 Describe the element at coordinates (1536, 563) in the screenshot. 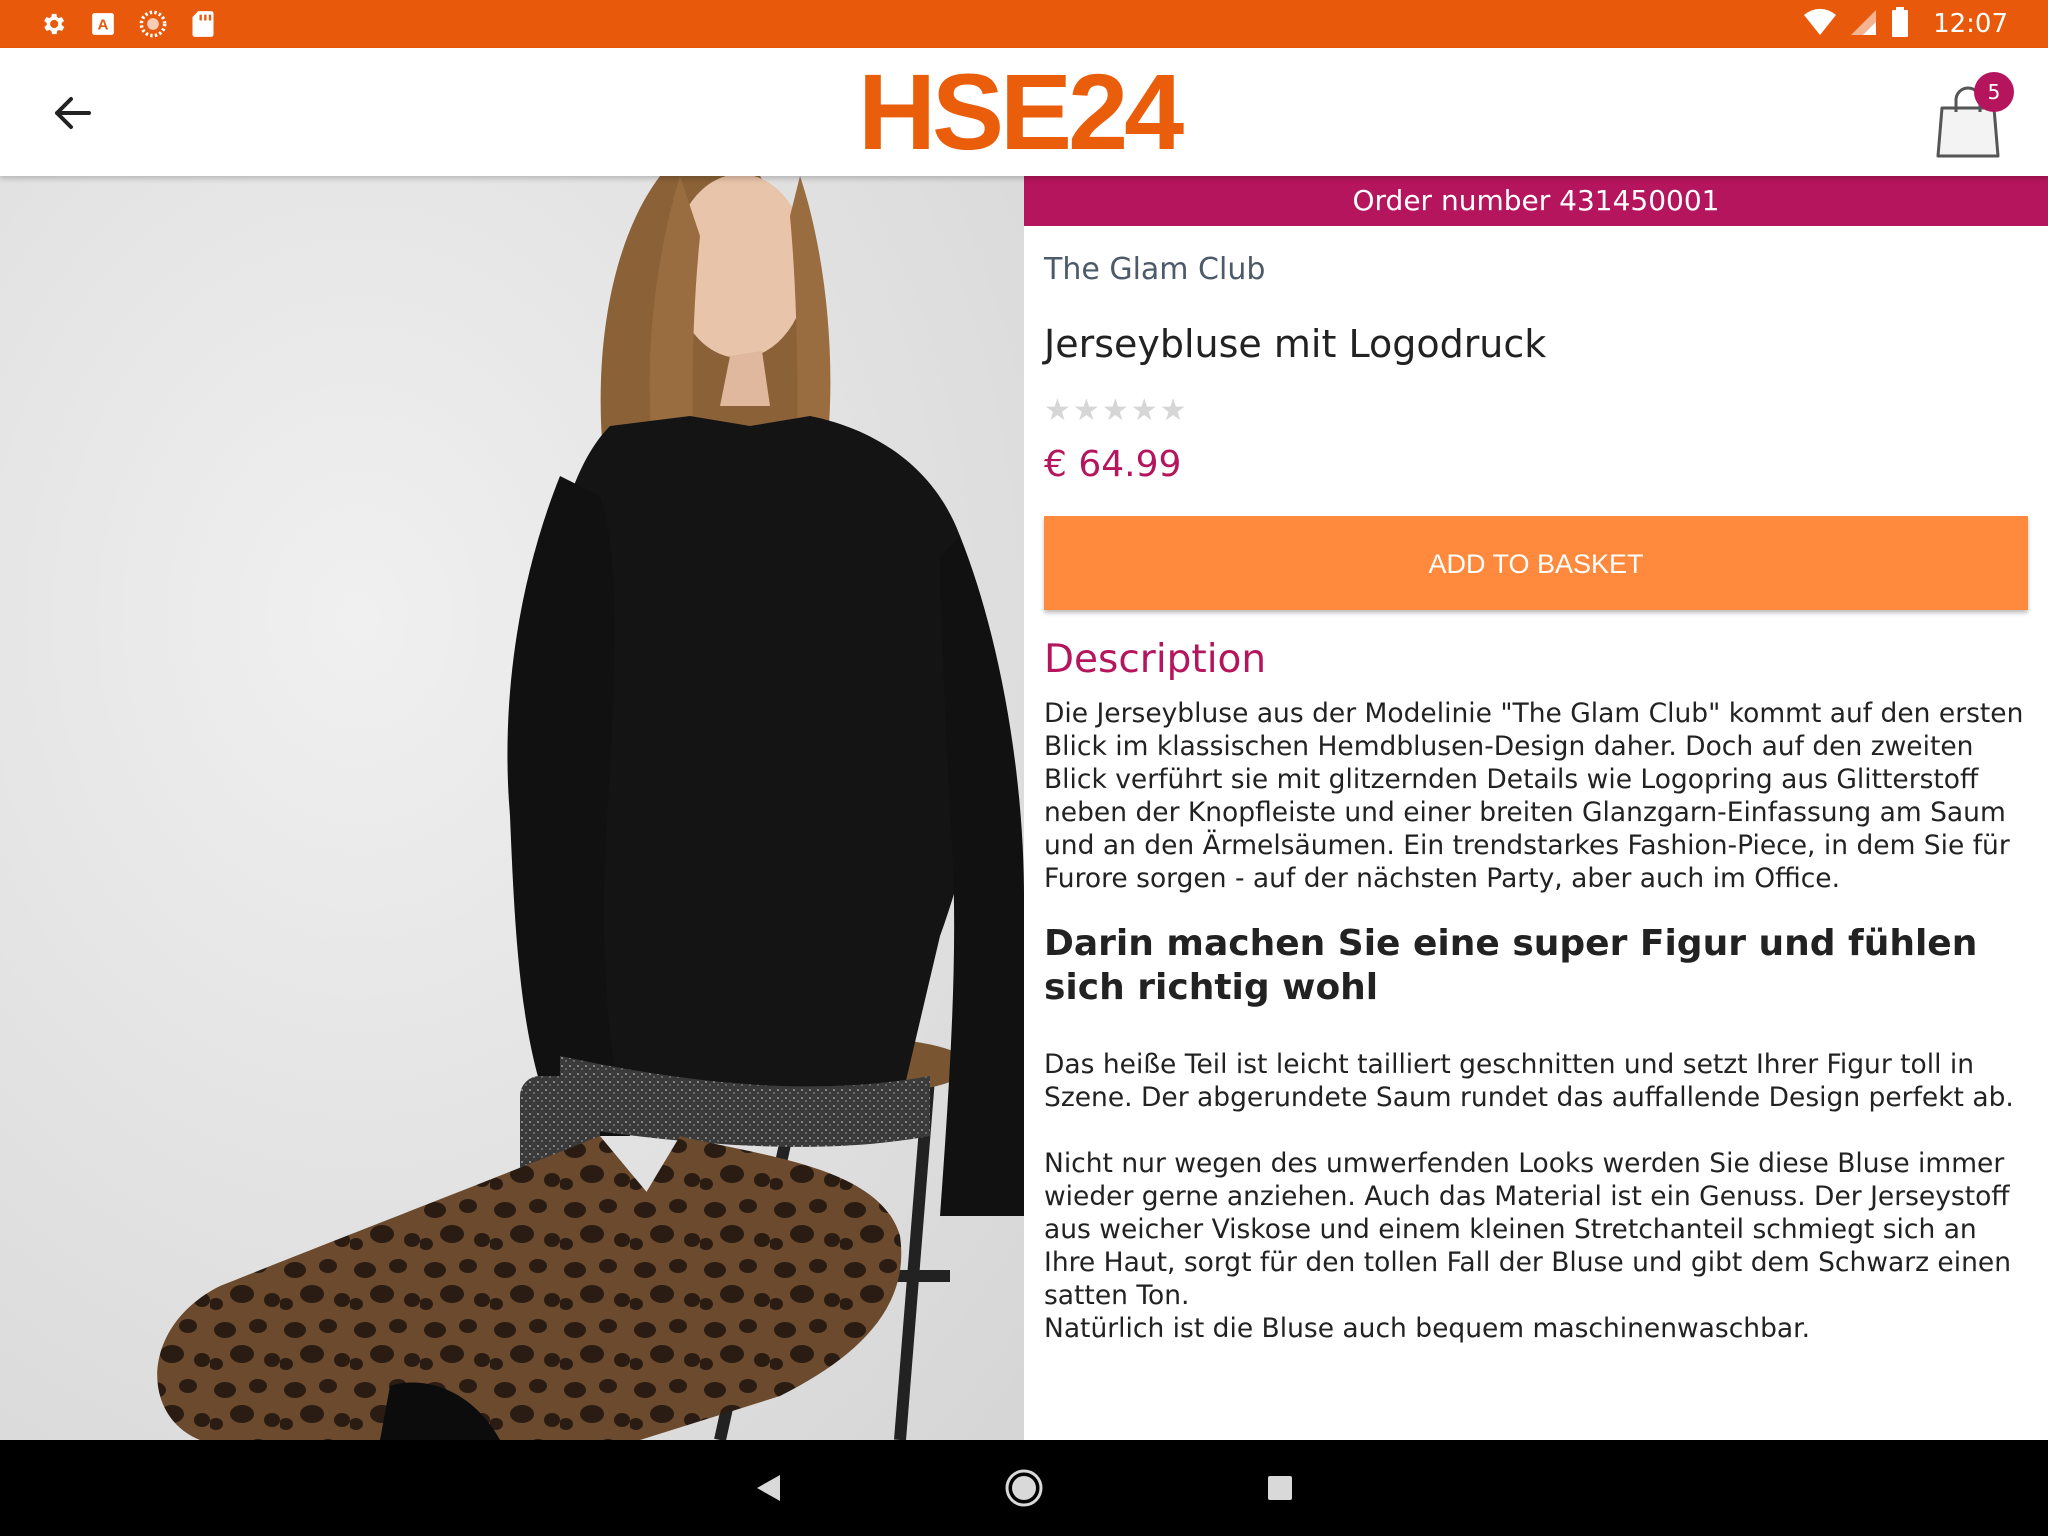

I see `add-to-basket-button: ADD TO BASKET` at that location.